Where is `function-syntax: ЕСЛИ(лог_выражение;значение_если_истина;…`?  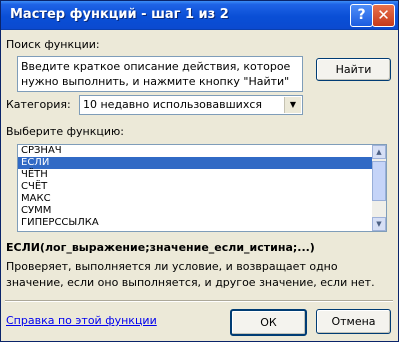 function-syntax: ЕСЛИ(лог_выражение;значение_если_истина;… is located at coordinates (160, 247).